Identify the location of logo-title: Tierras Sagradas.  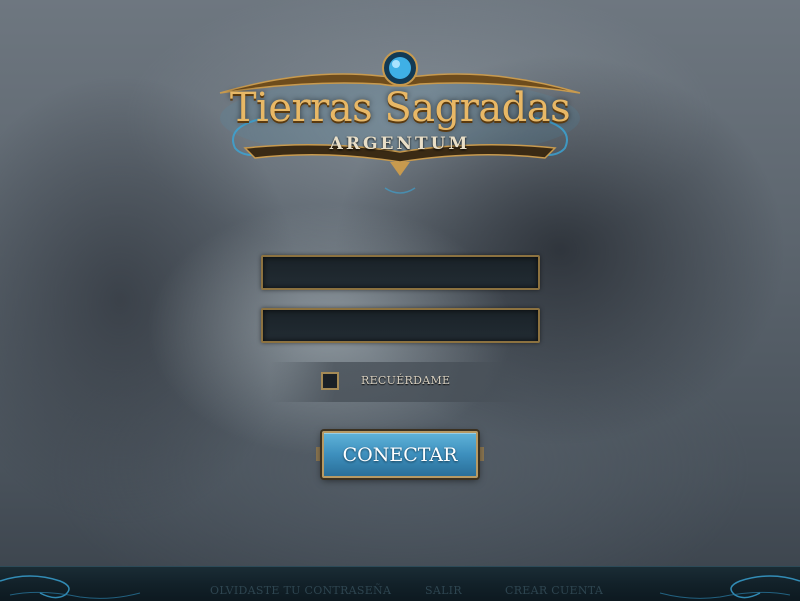
(400, 108).